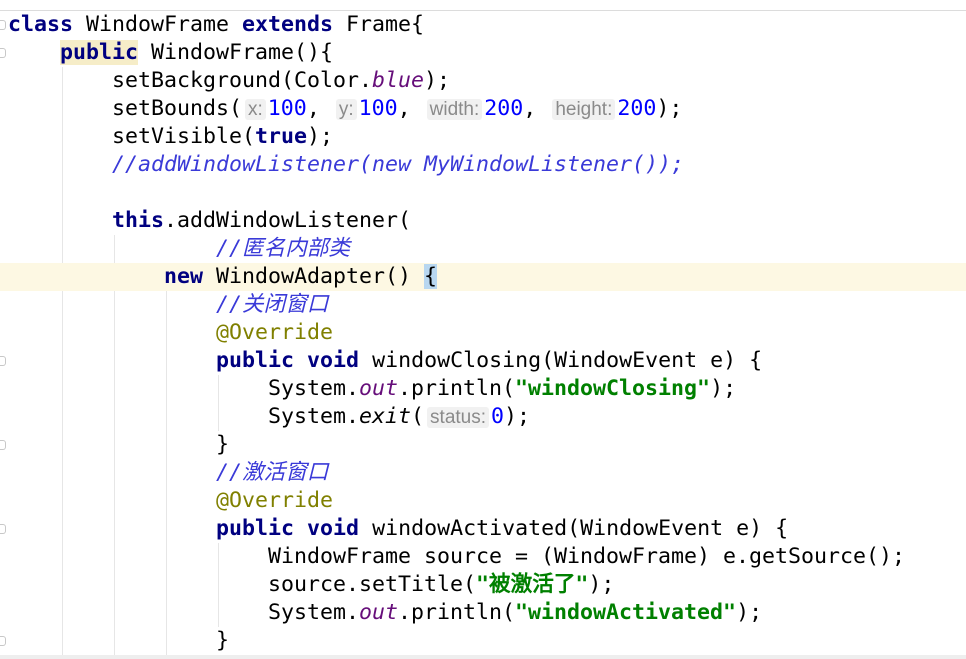  What do you see at coordinates (498, 416) in the screenshot?
I see `number-literal: 0` at bounding box center [498, 416].